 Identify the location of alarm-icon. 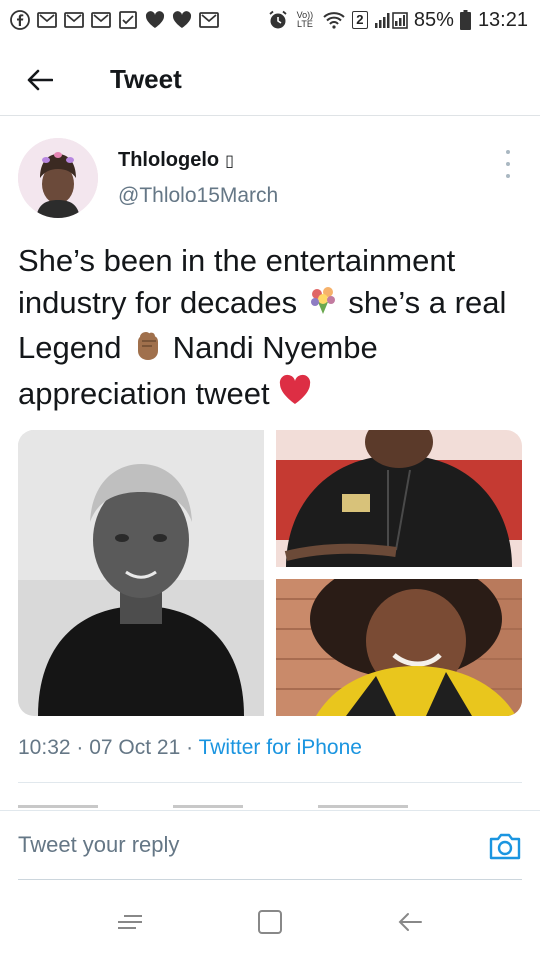
(278, 19).